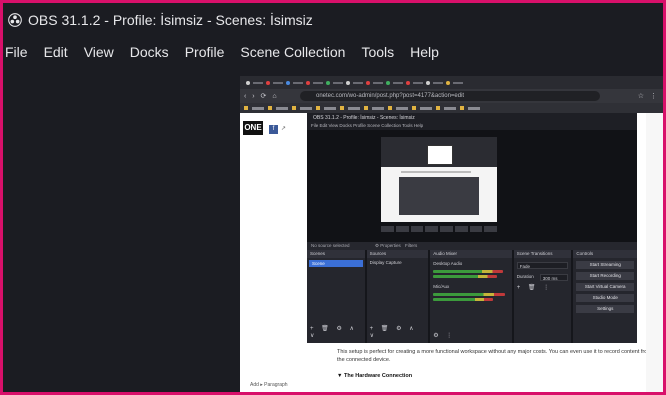 The image size is (666, 395). Describe the element at coordinates (205, 52) in the screenshot. I see `menu-profile: Profile` at that location.